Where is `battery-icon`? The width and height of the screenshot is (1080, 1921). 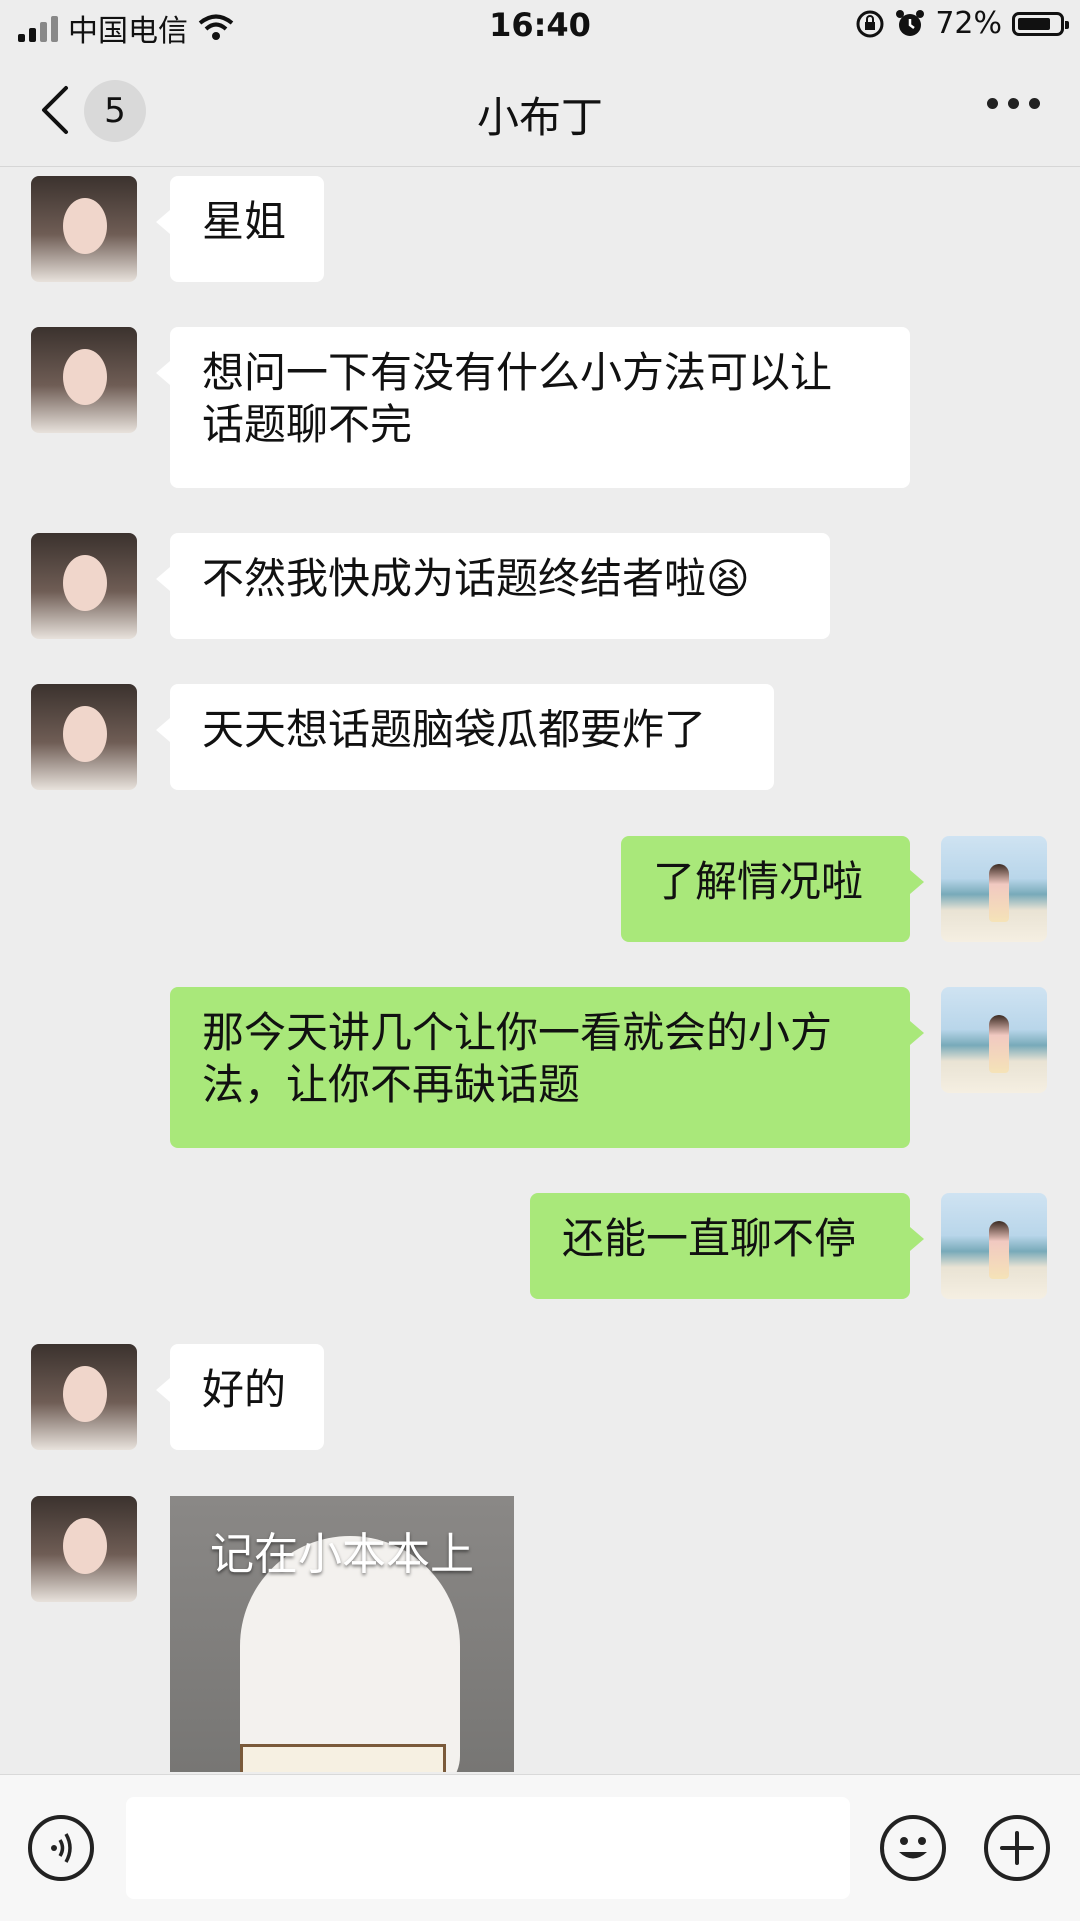
battery-icon is located at coordinates (1040, 23).